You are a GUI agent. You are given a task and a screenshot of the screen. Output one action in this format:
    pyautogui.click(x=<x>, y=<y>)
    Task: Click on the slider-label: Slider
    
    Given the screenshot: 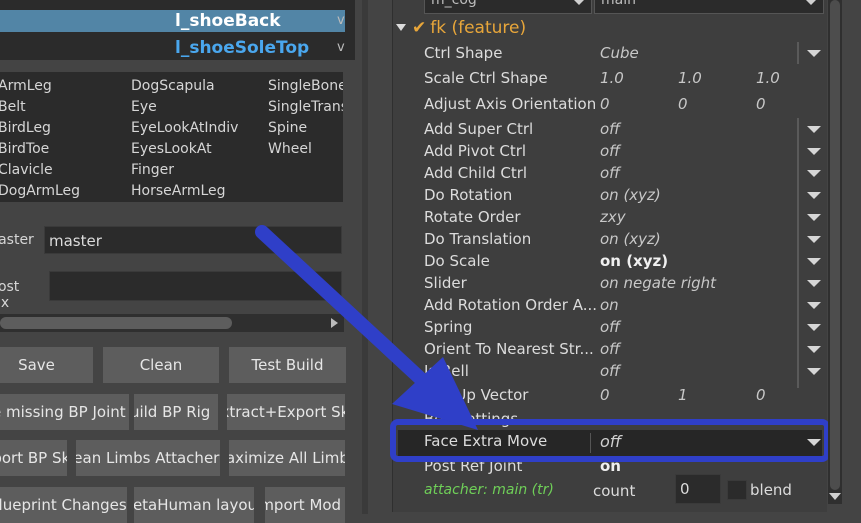 What is the action you would take?
    pyautogui.click(x=445, y=283)
    